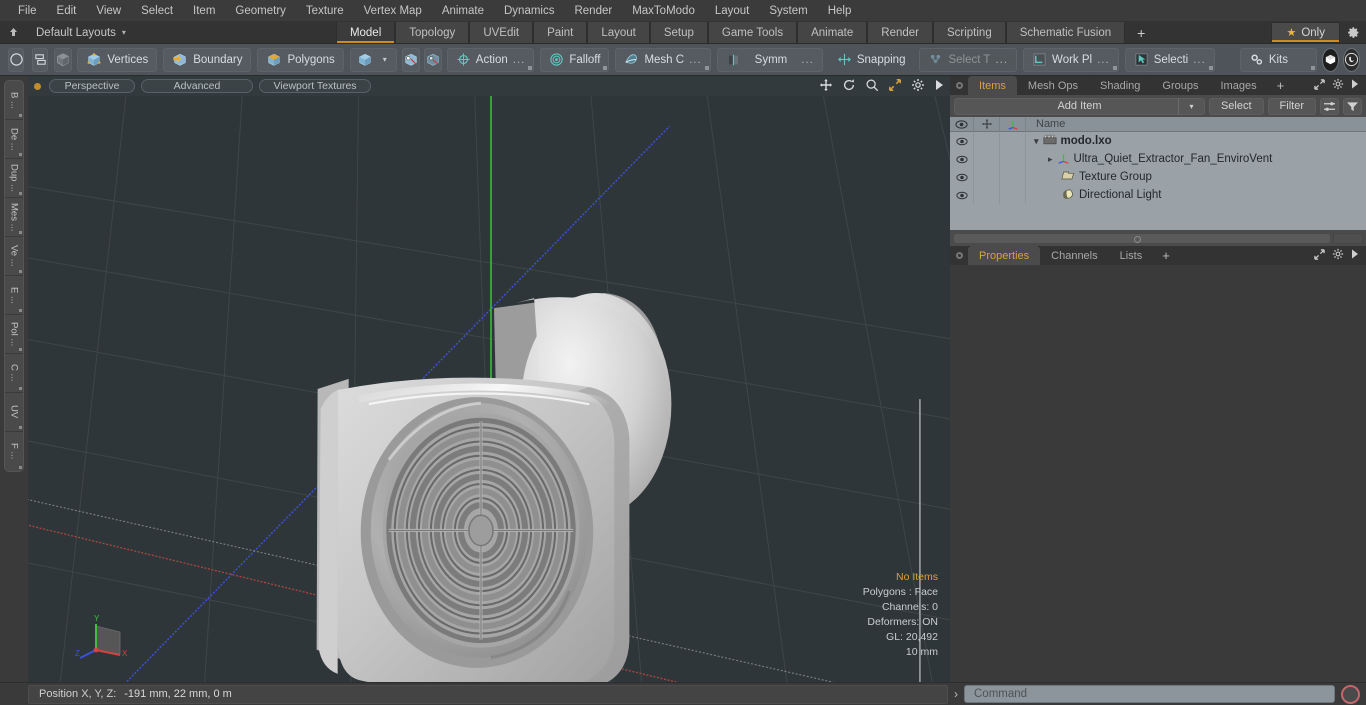 The width and height of the screenshot is (1366, 705). Describe the element at coordinates (204, 11) in the screenshot. I see `menu-item-item: Item` at that location.